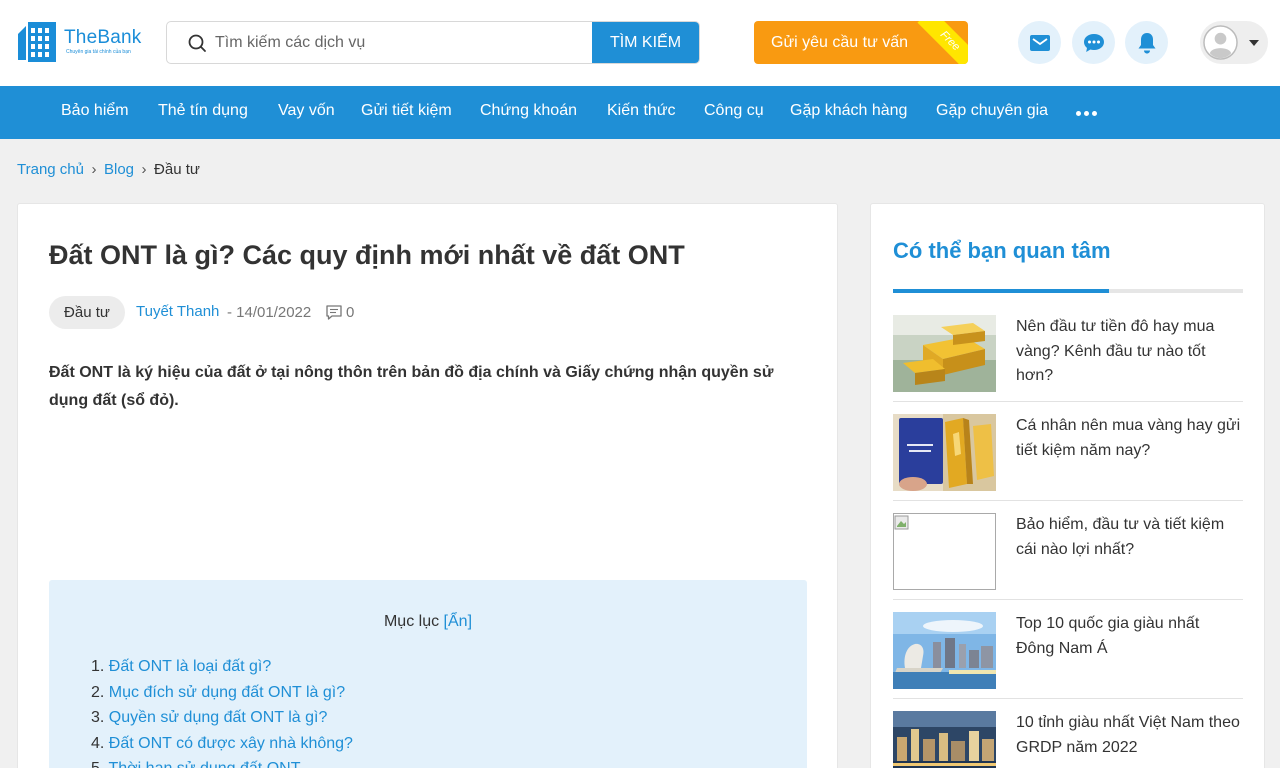 Image resolution: width=1280 pixels, height=768 pixels. I want to click on toc-item: 5. Thời hạn sử dụng đất ONT, so click(222, 764).